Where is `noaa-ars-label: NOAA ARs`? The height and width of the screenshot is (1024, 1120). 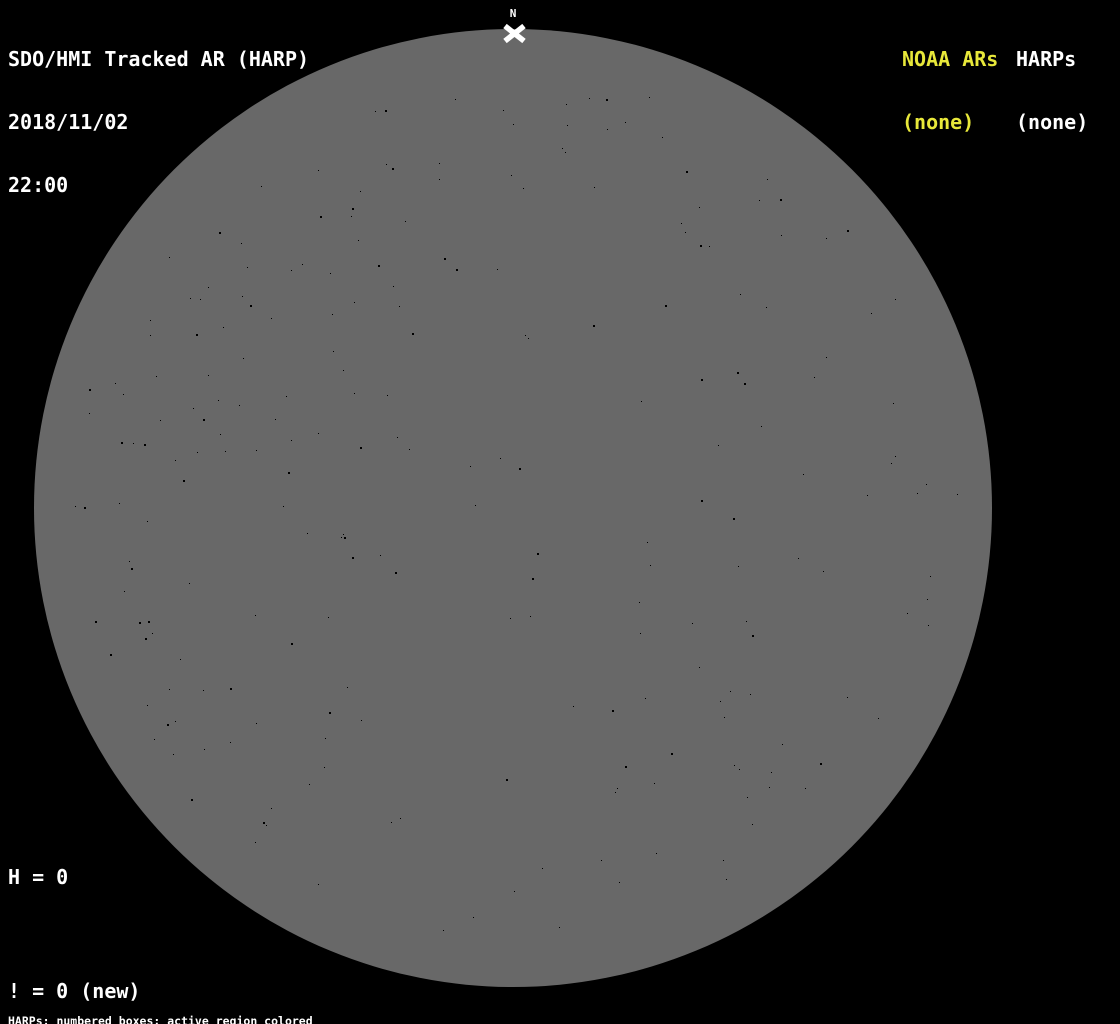 noaa-ars-label: NOAA ARs is located at coordinates (950, 59).